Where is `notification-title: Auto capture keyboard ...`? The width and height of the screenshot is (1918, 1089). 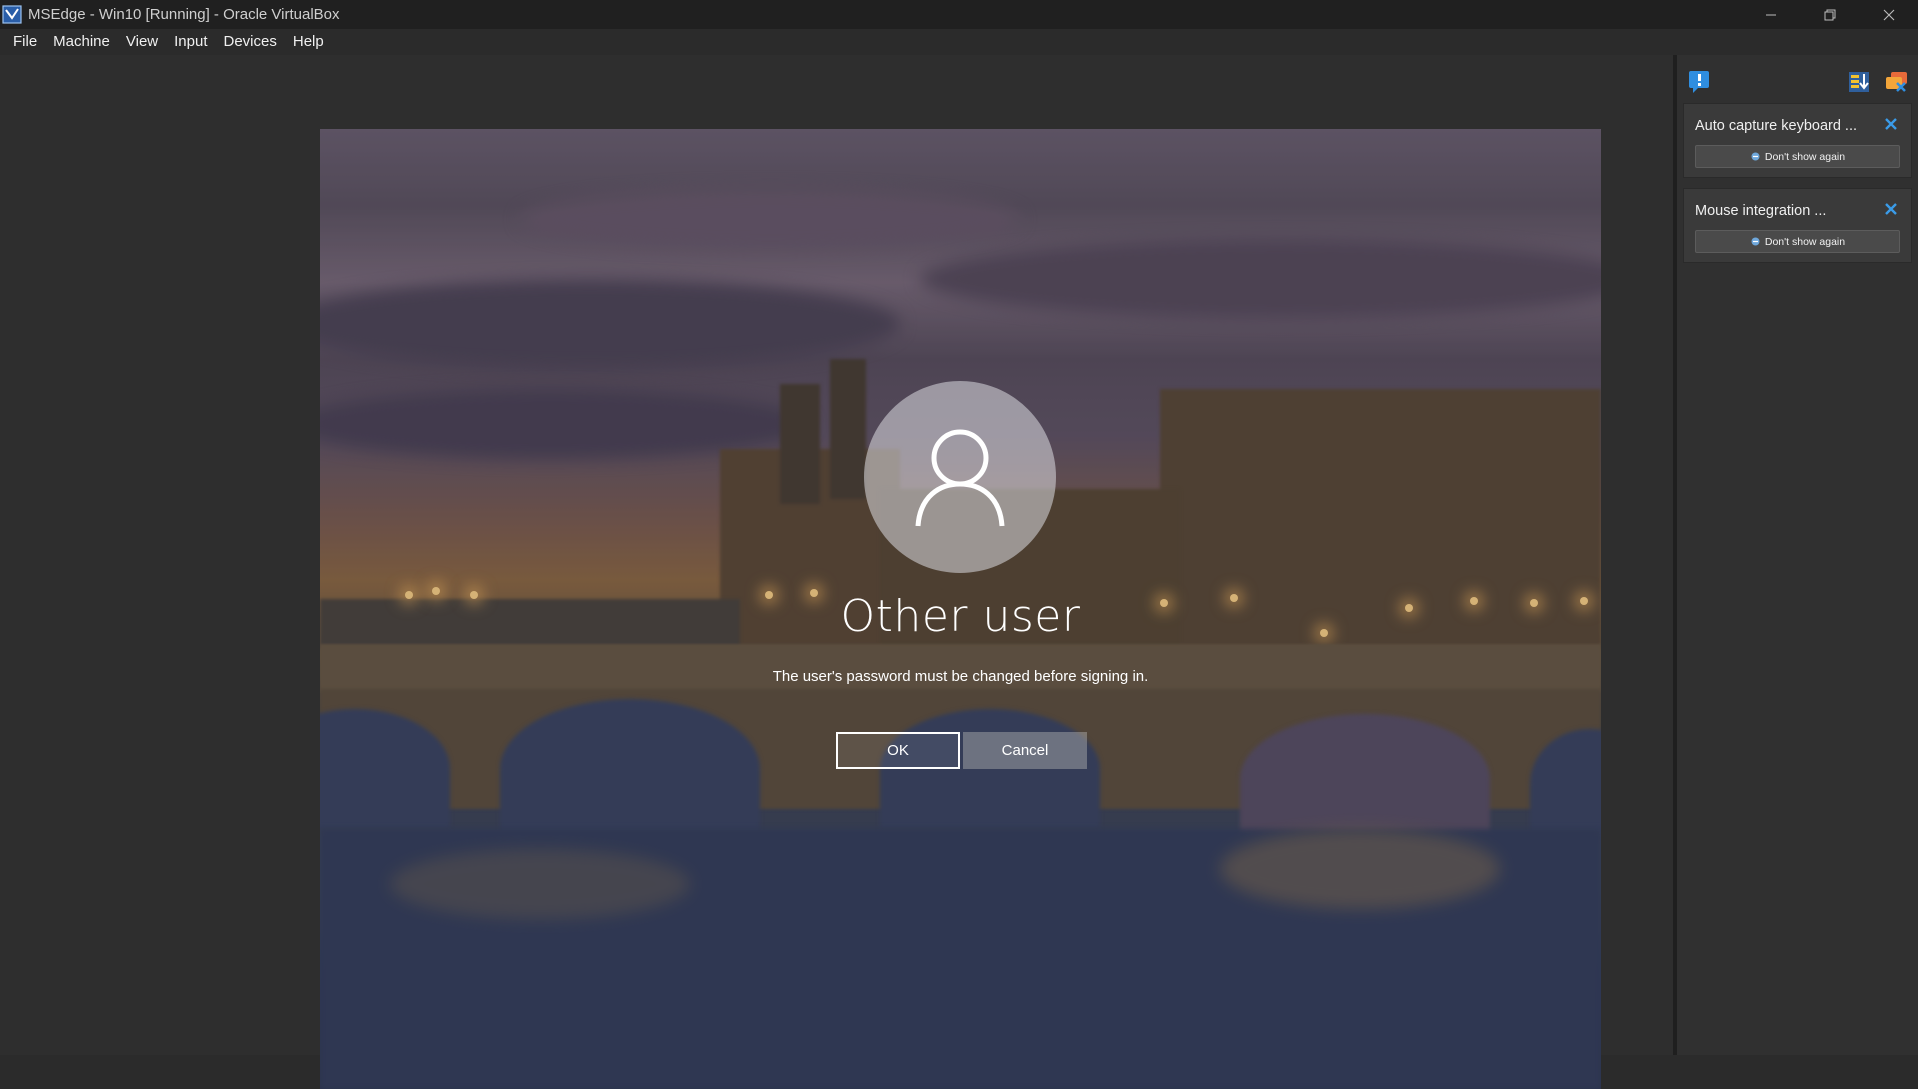 notification-title: Auto capture keyboard ... is located at coordinates (1776, 126).